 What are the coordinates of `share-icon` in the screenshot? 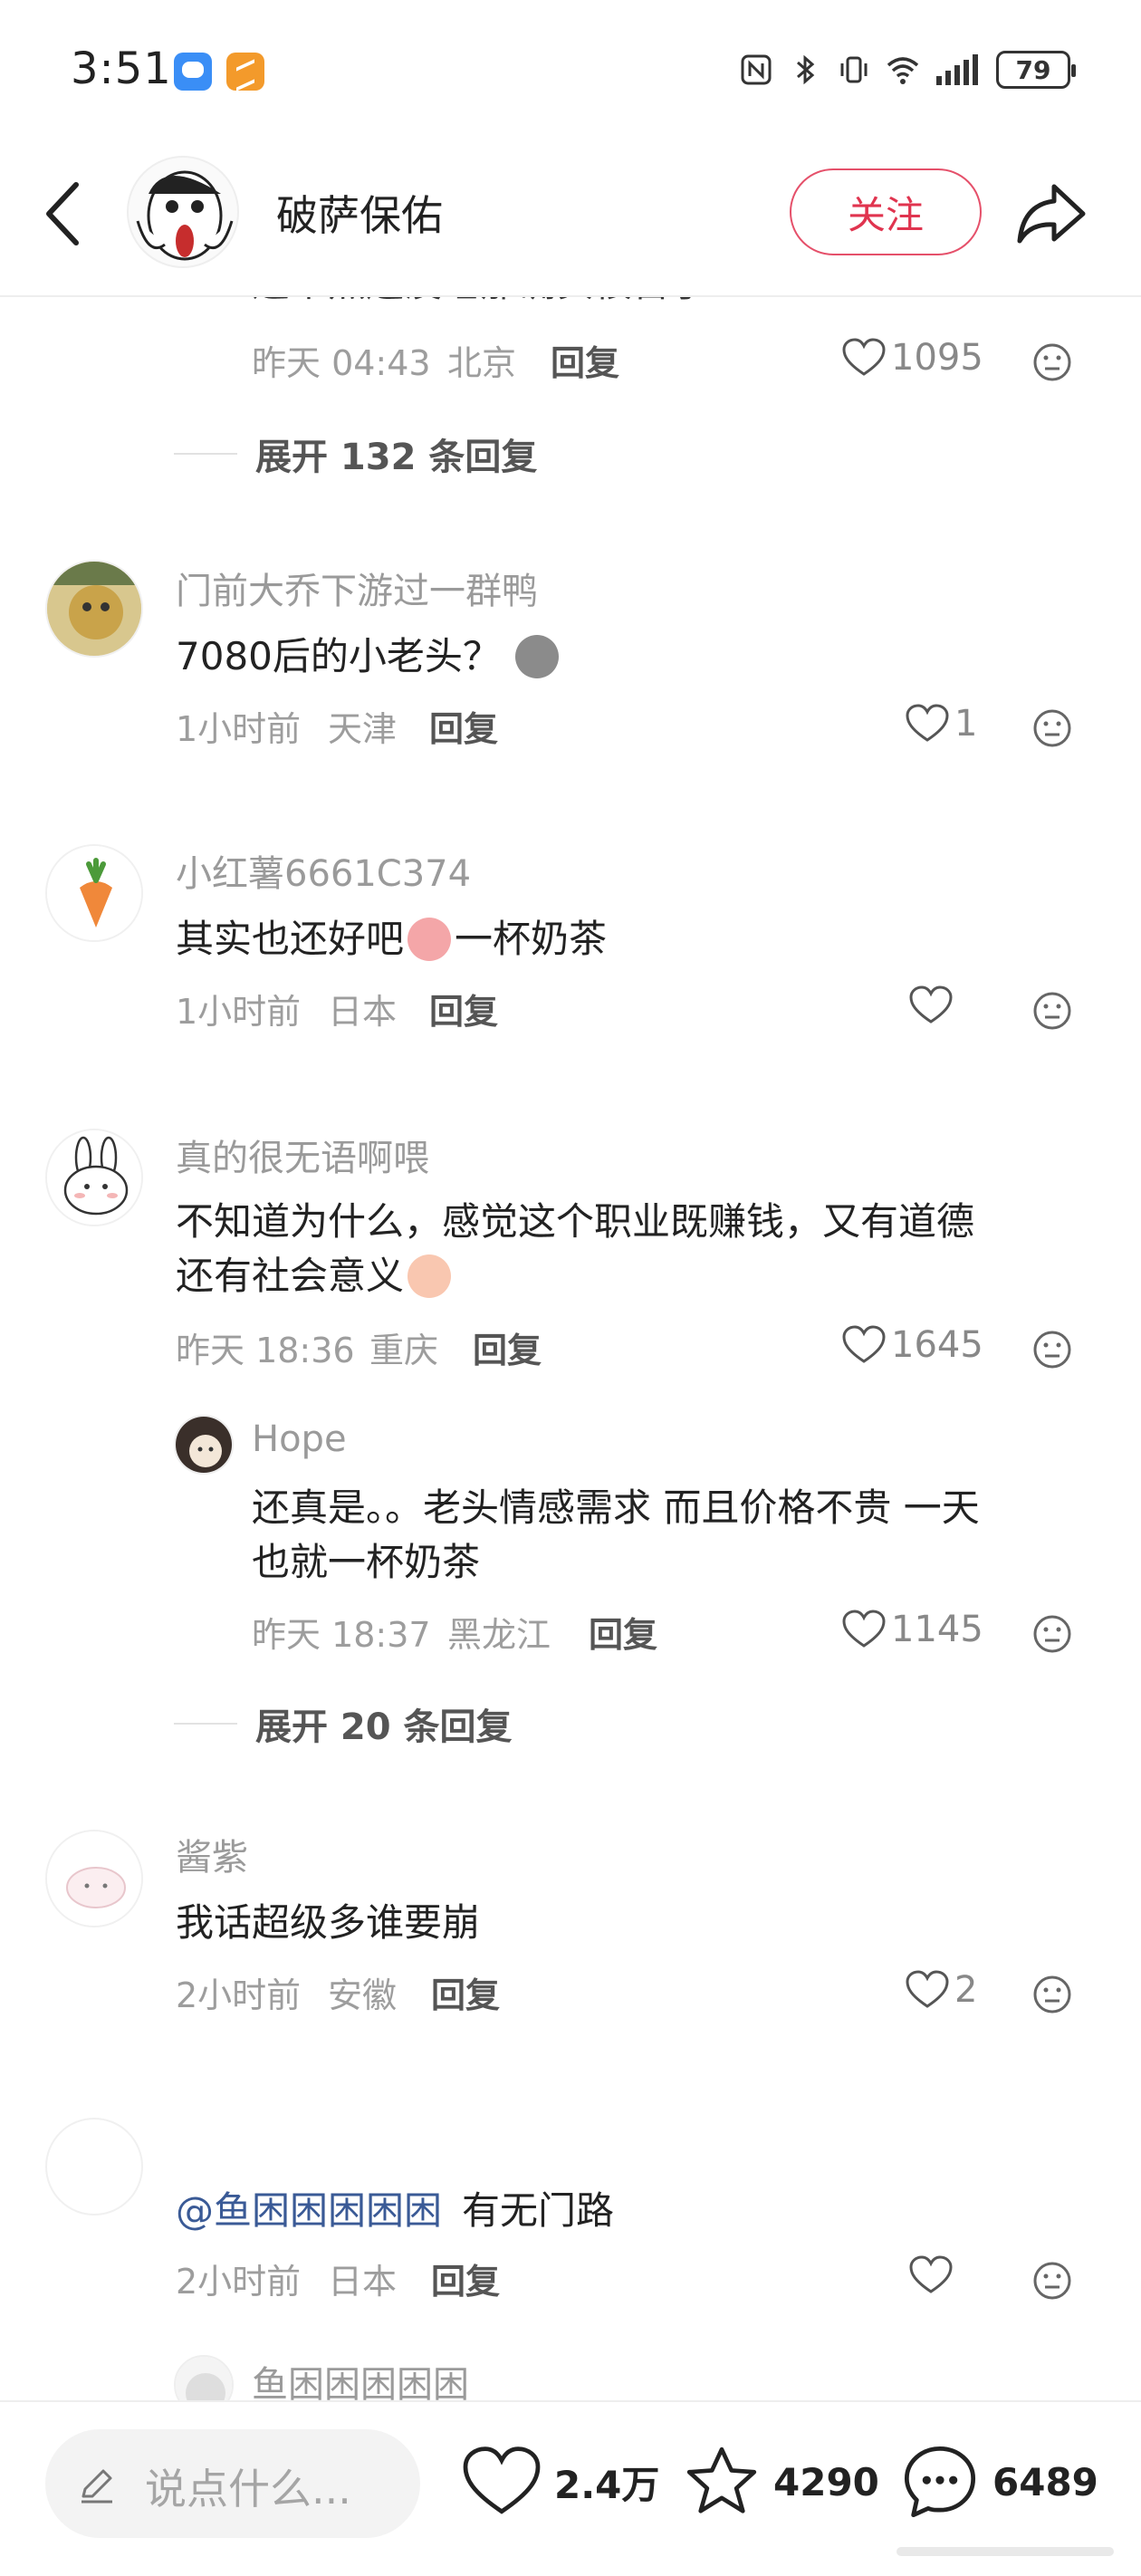 It's located at (1051, 214).